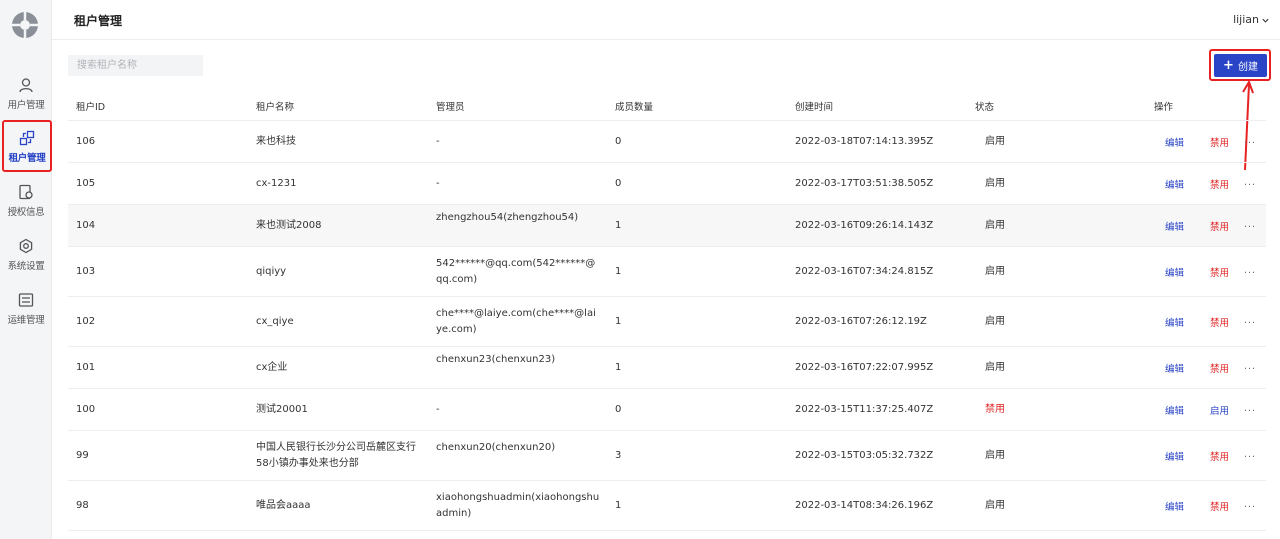  Describe the element at coordinates (26, 206) in the screenshot. I see `sidebar-item-license: 授权信息` at that location.